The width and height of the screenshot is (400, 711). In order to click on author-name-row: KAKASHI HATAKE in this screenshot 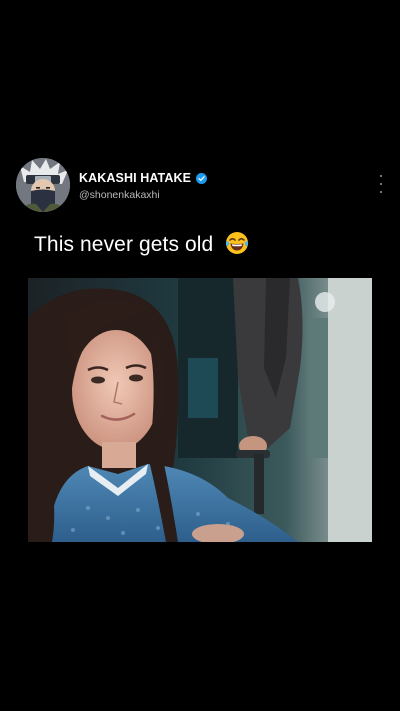, I will do `click(143, 178)`.